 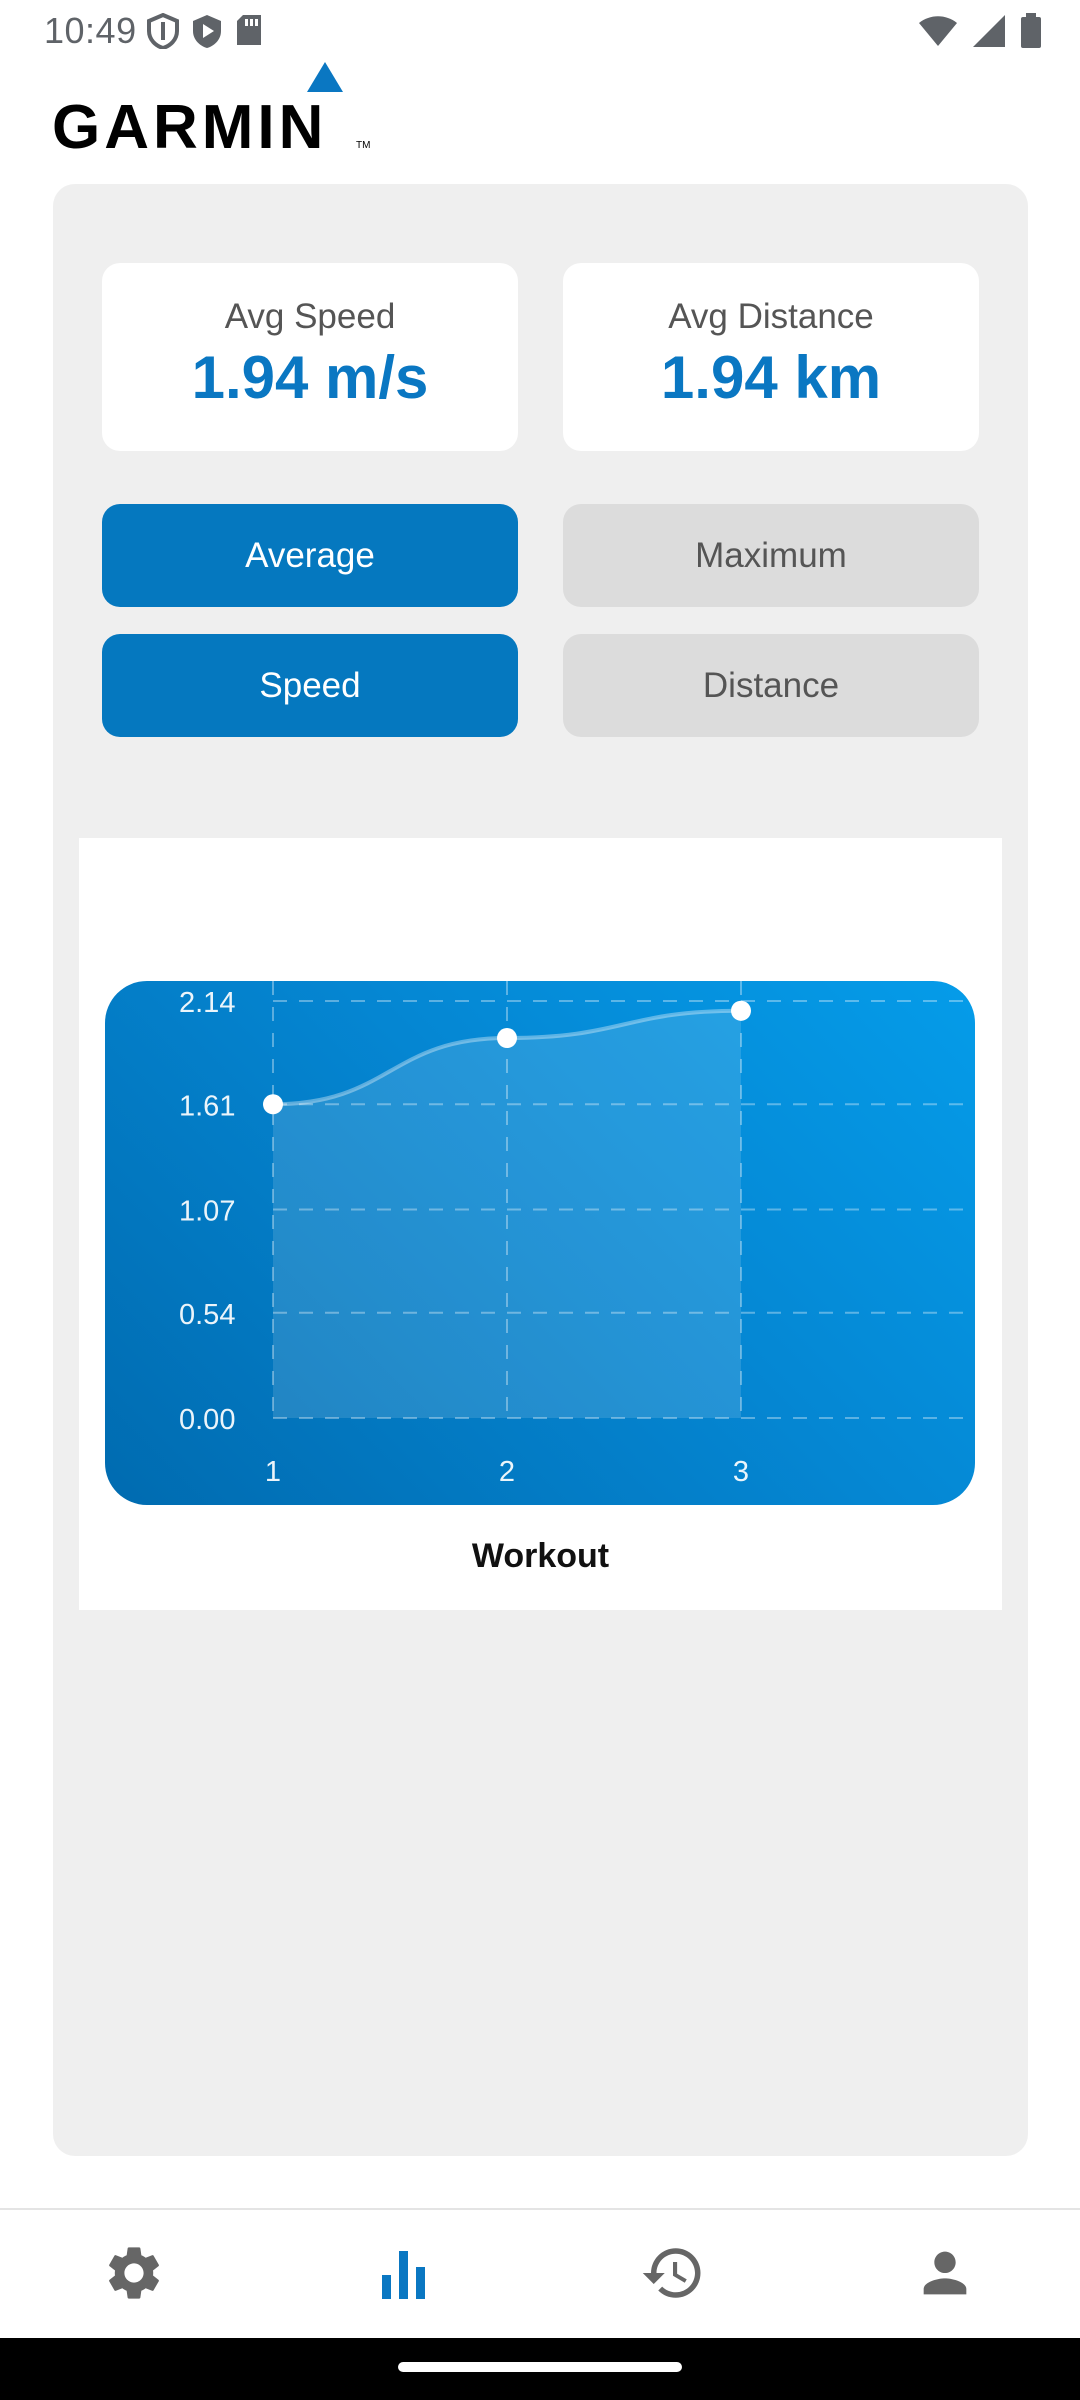 I want to click on speed-button: Speed, so click(x=310, y=685).